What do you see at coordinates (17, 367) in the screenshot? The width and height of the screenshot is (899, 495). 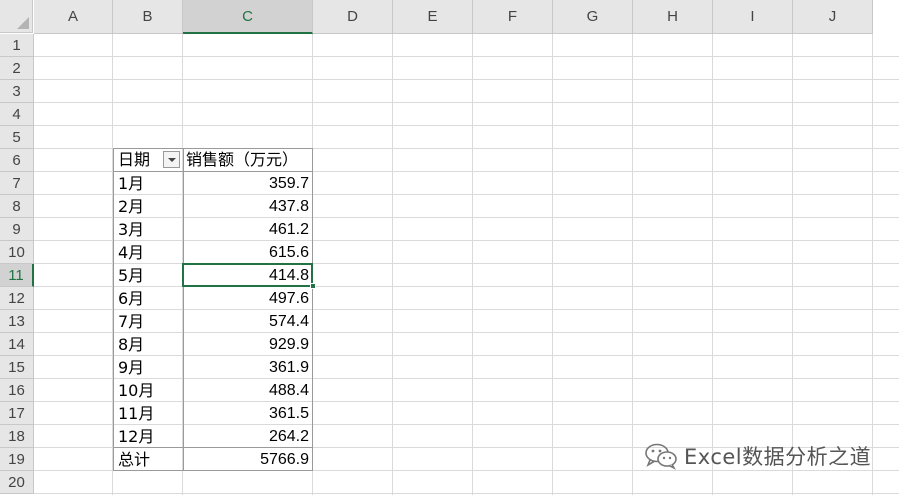 I see `row-header-15: 15` at bounding box center [17, 367].